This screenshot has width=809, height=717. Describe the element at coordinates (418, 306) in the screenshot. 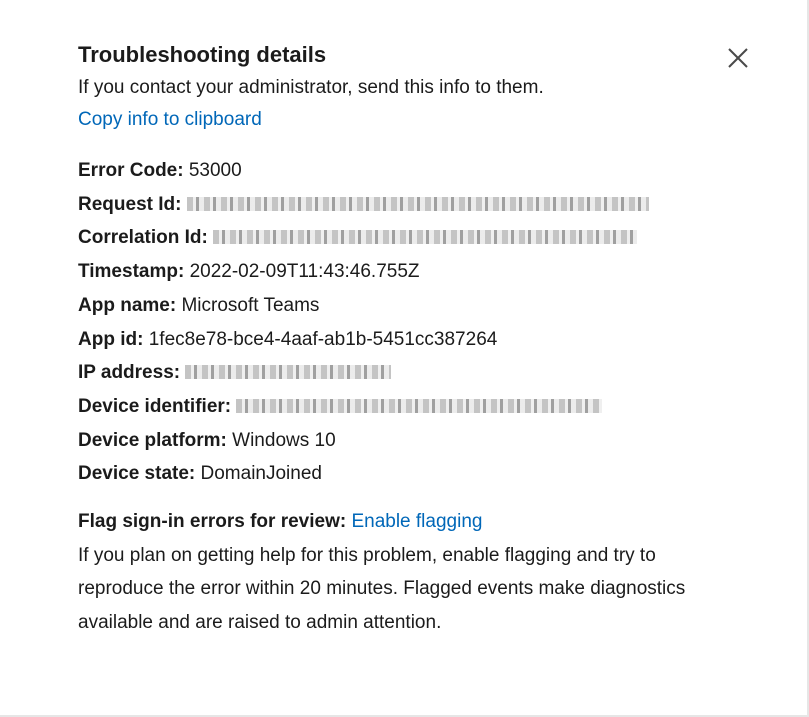

I see `detail-app-name: App name: Microsoft Teams` at that location.